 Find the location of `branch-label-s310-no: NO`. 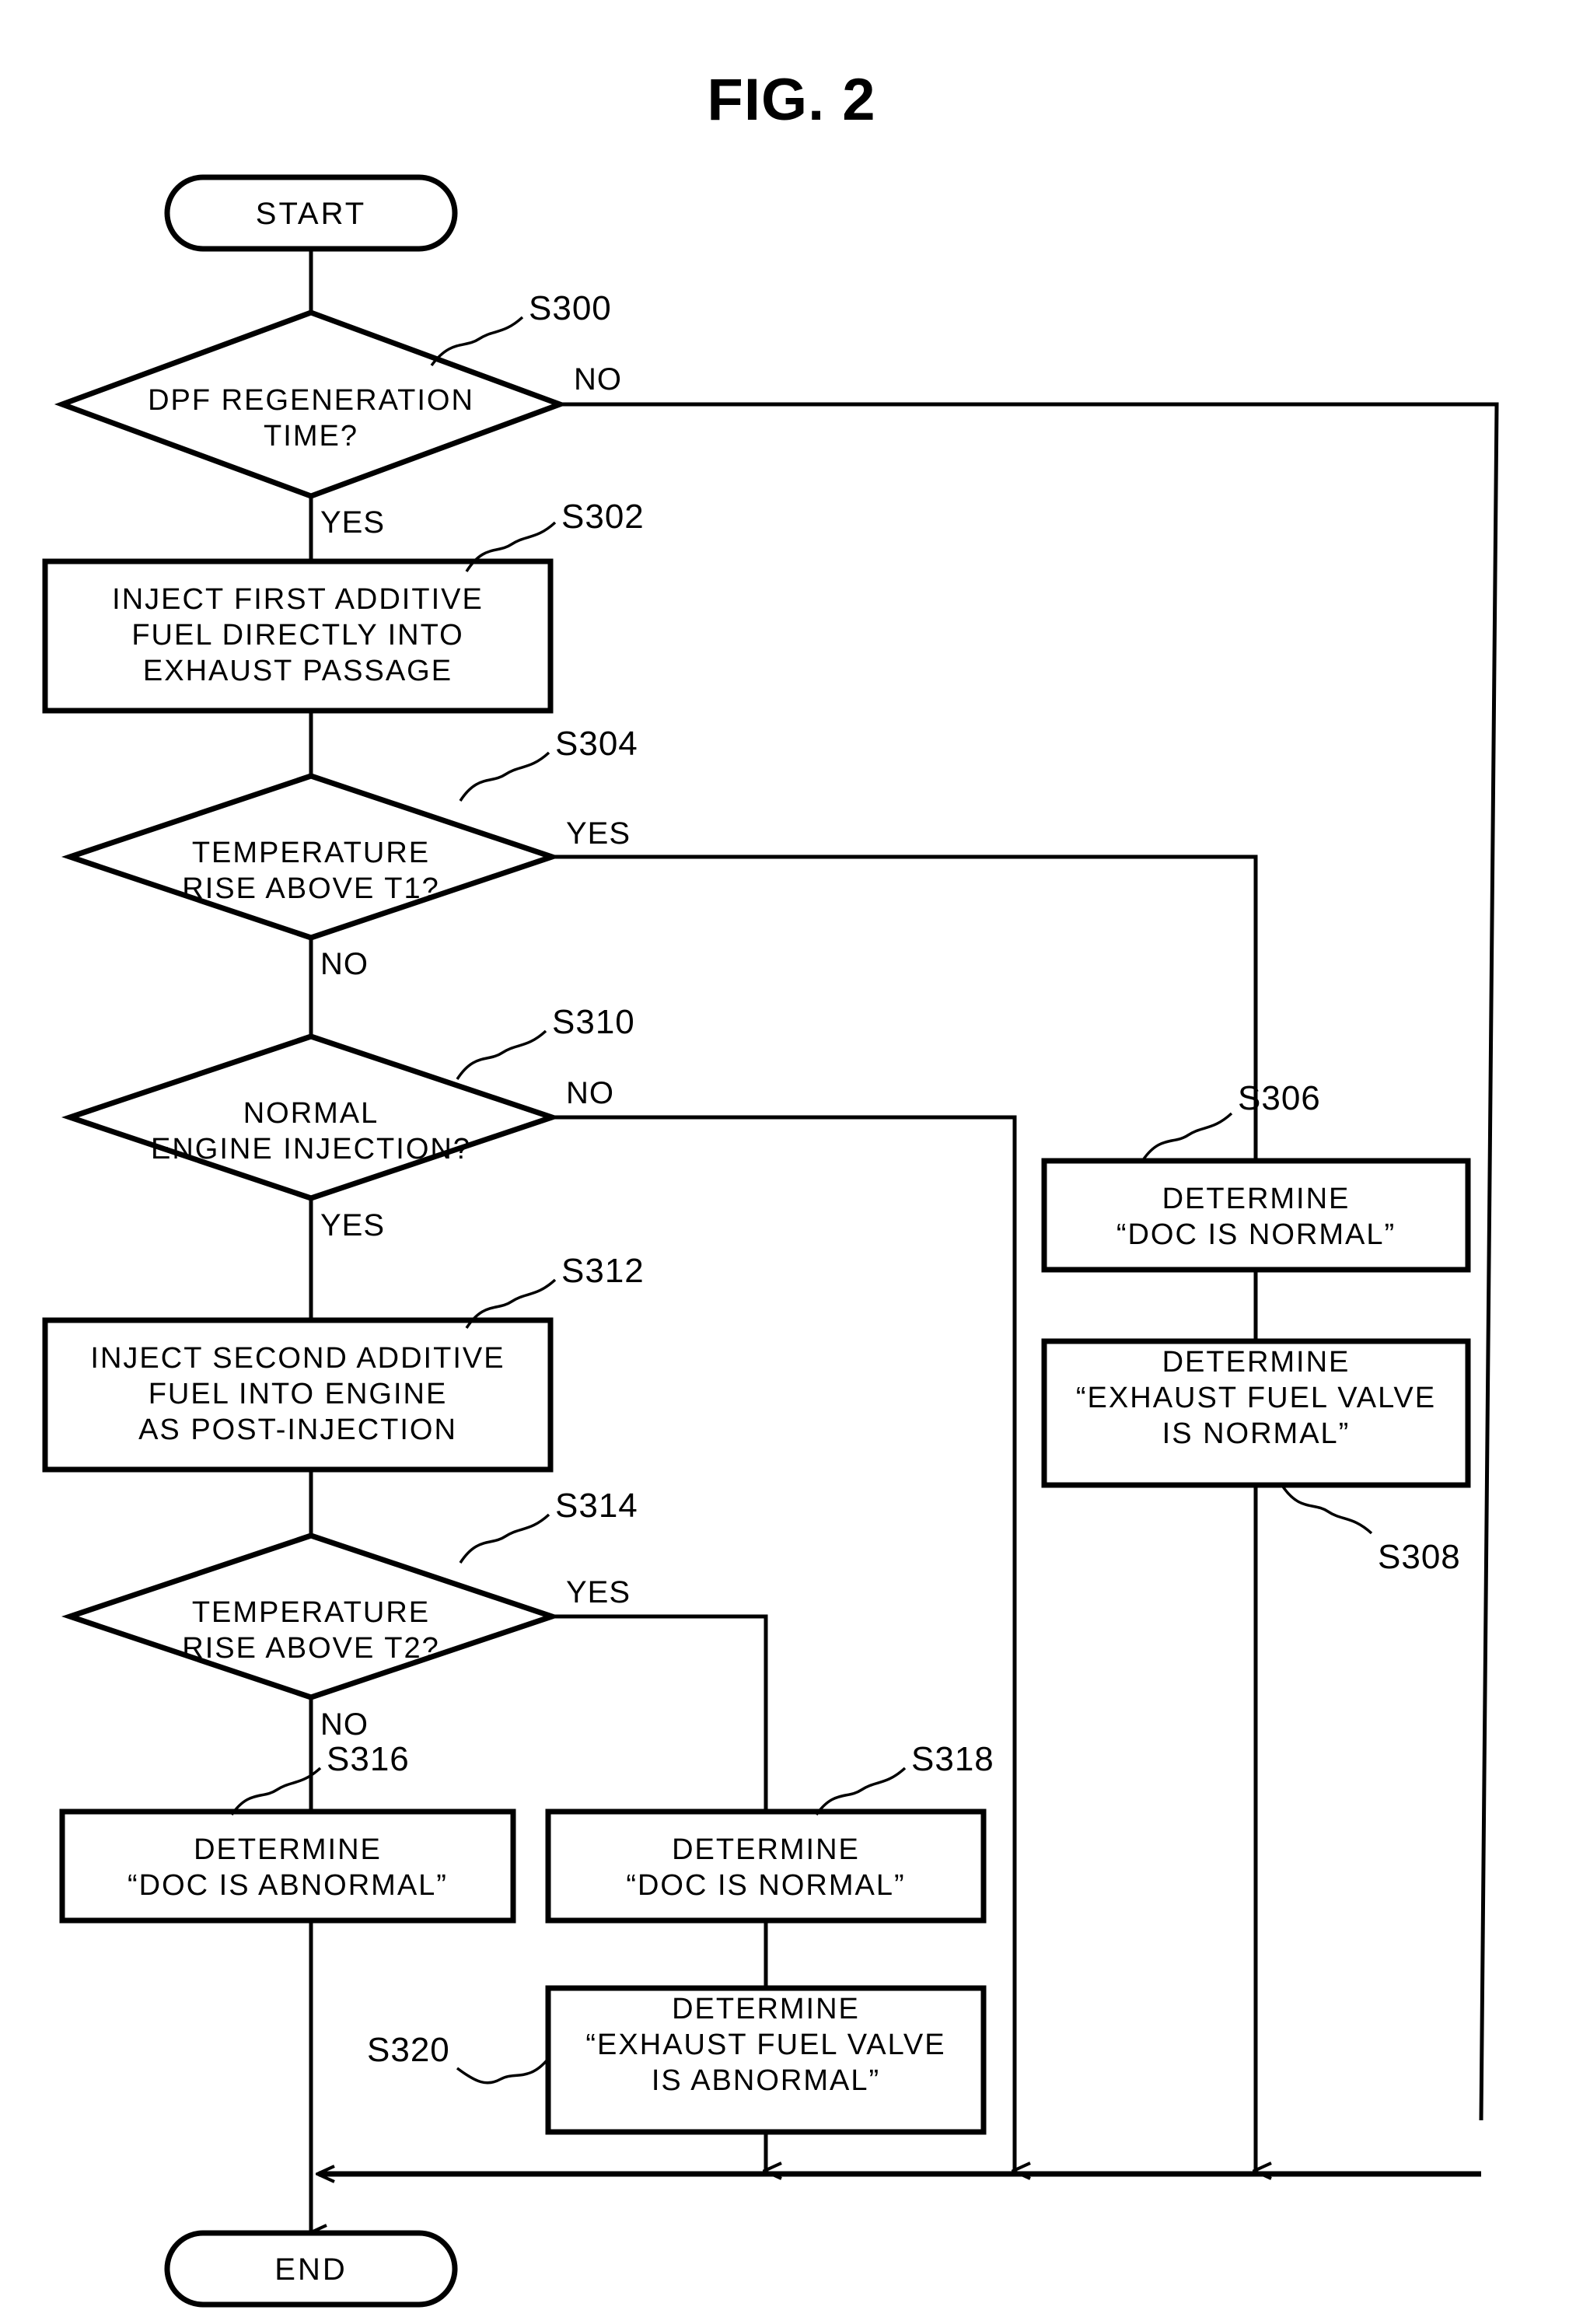

branch-label-s310-no: NO is located at coordinates (590, 1093).